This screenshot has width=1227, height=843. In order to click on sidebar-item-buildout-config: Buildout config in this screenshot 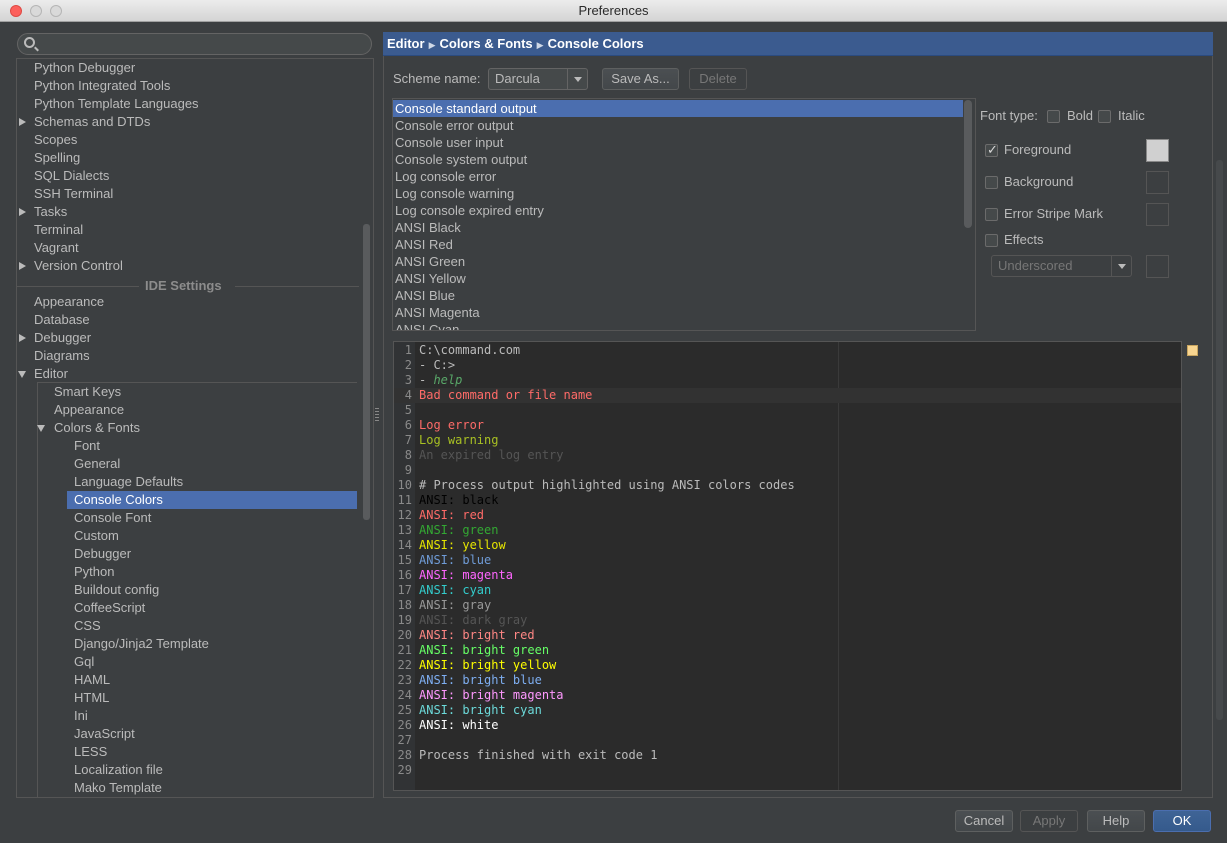, I will do `click(215, 590)`.